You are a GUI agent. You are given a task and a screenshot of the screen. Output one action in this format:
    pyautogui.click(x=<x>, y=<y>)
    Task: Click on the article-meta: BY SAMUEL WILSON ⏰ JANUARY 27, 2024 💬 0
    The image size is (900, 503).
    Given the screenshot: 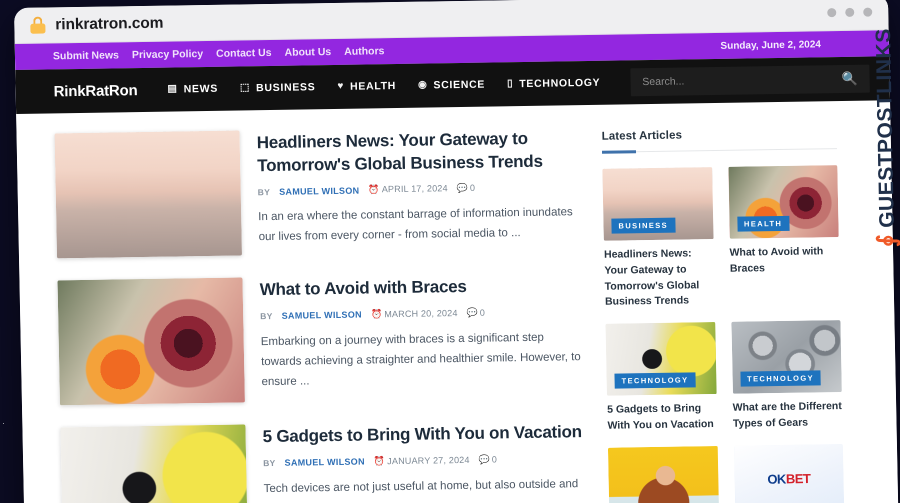 What is the action you would take?
    pyautogui.click(x=424, y=461)
    